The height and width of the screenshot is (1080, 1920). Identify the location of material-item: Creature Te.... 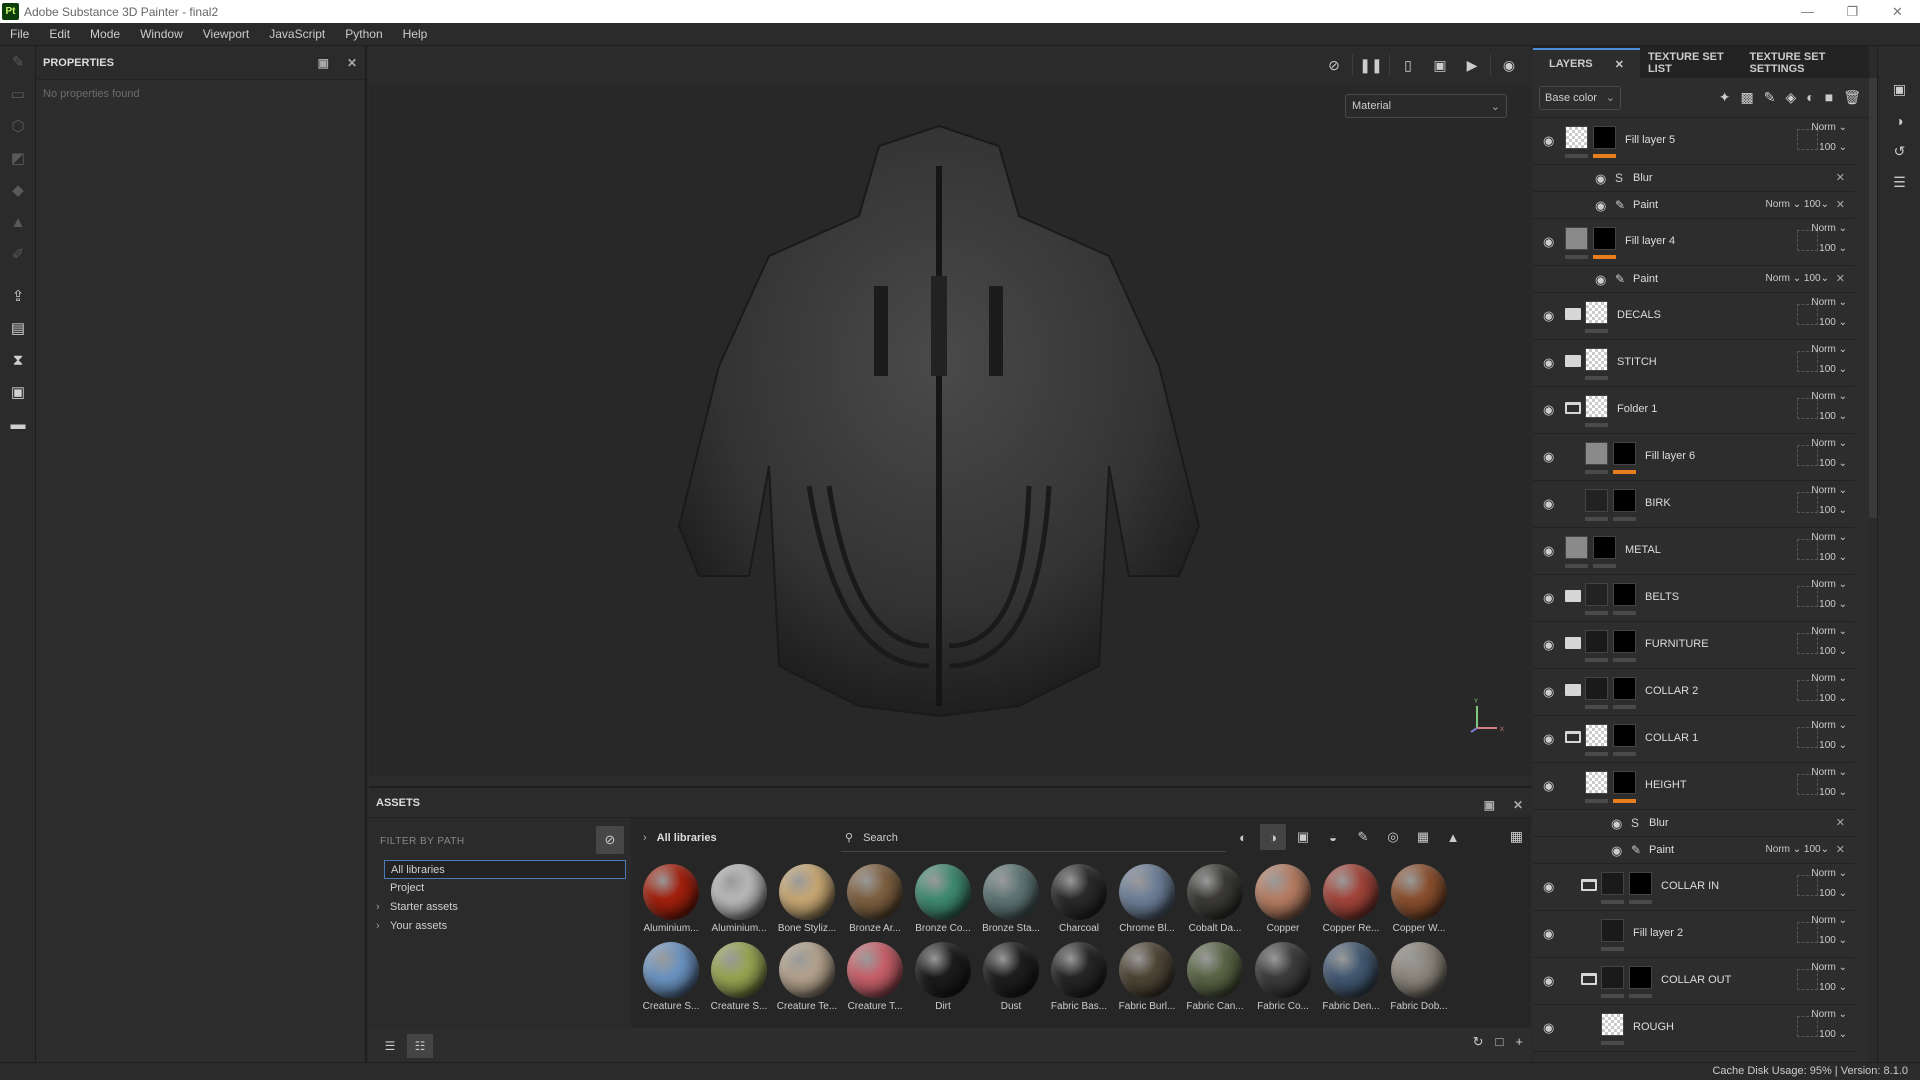
(807, 977).